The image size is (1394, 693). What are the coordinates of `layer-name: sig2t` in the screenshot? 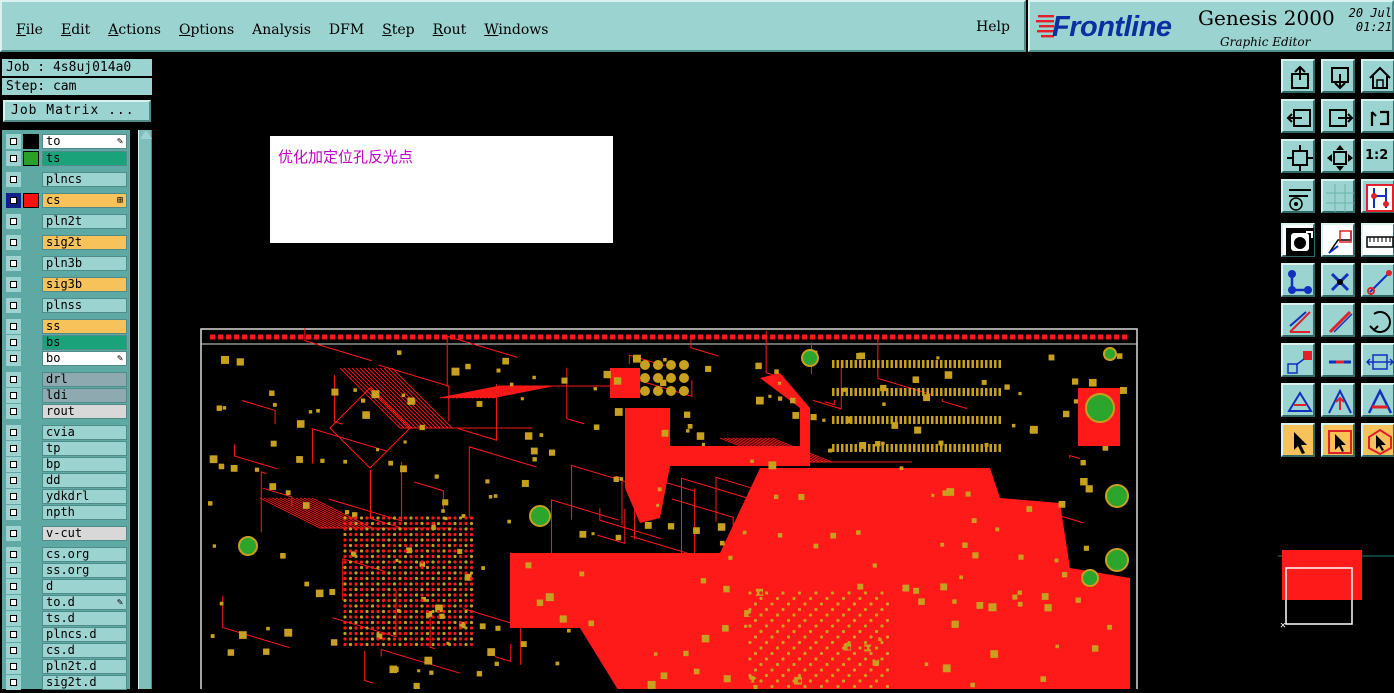 It's located at (84, 242).